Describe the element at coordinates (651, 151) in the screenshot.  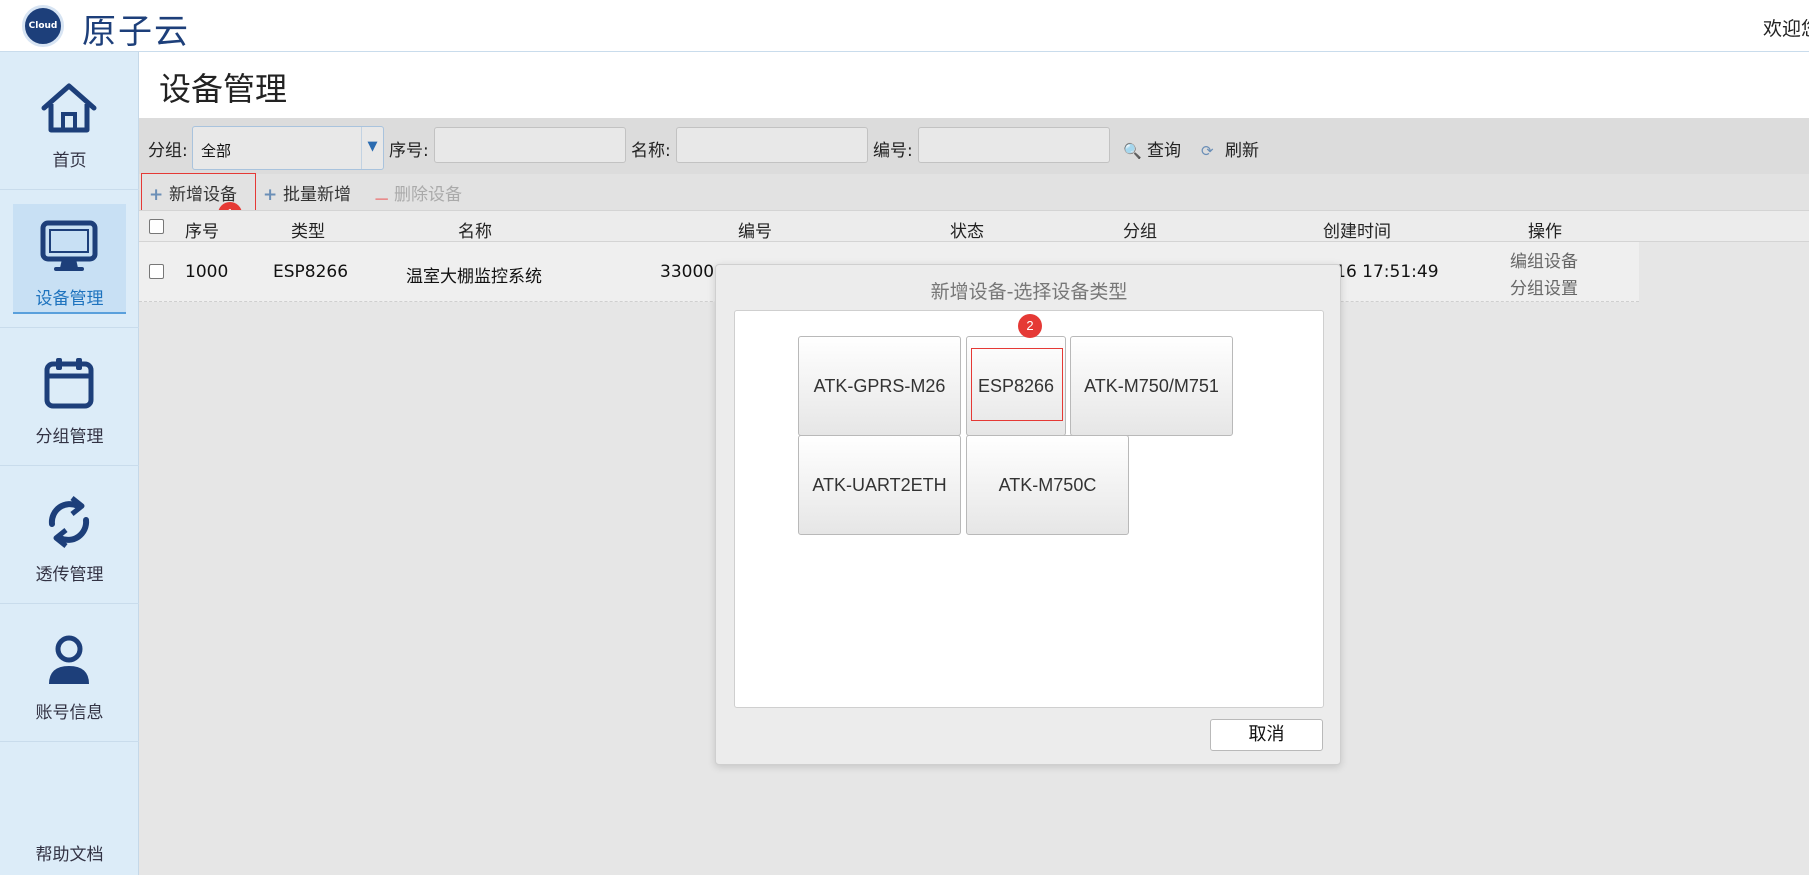
I see `name-label: 名称:` at that location.